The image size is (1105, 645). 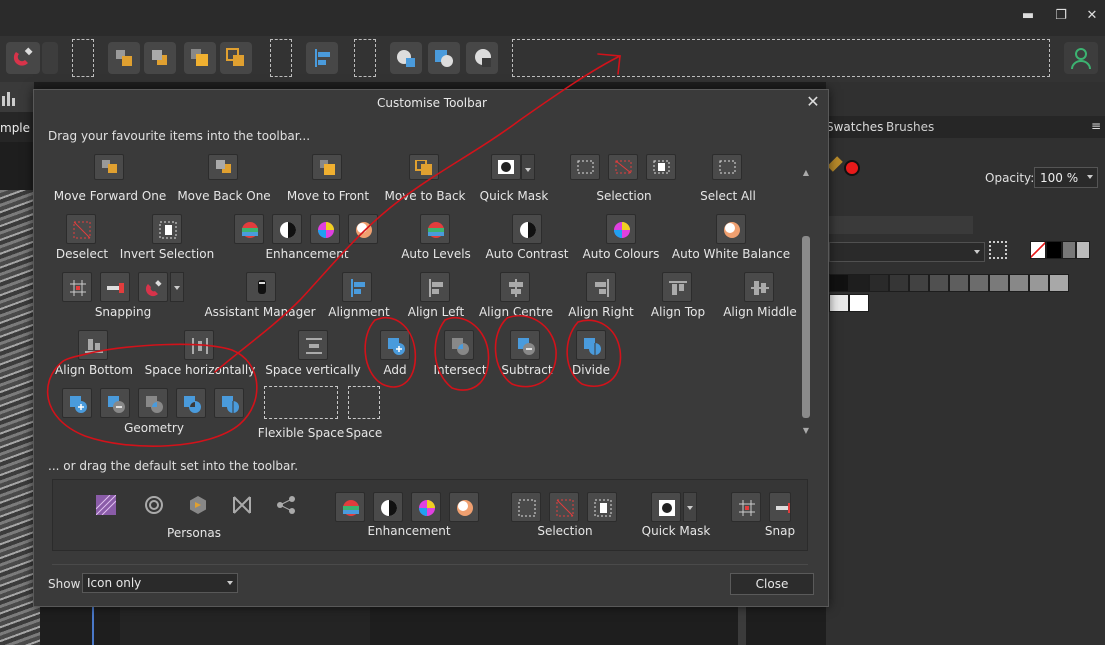 I want to click on move-back-icon, so click(x=160, y=58).